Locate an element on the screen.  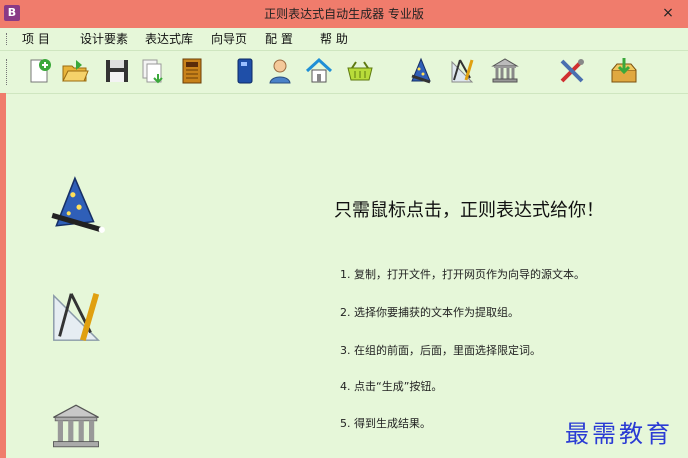
library-button is located at coordinates (505, 71).